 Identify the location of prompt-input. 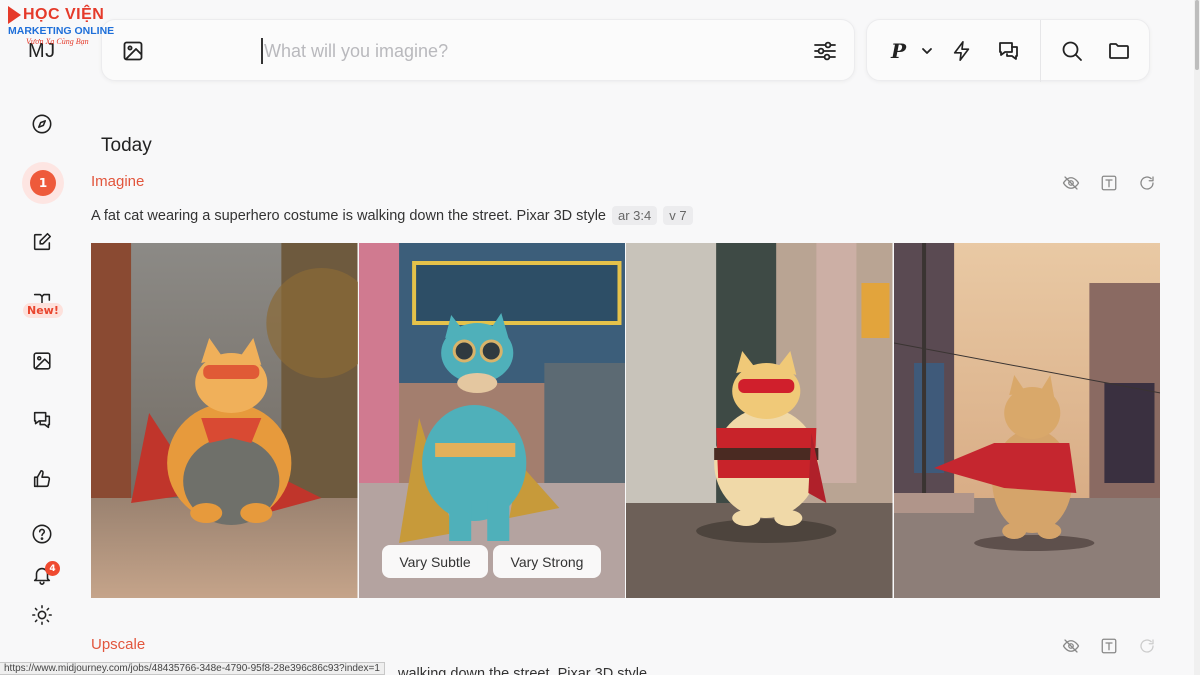
(524, 51).